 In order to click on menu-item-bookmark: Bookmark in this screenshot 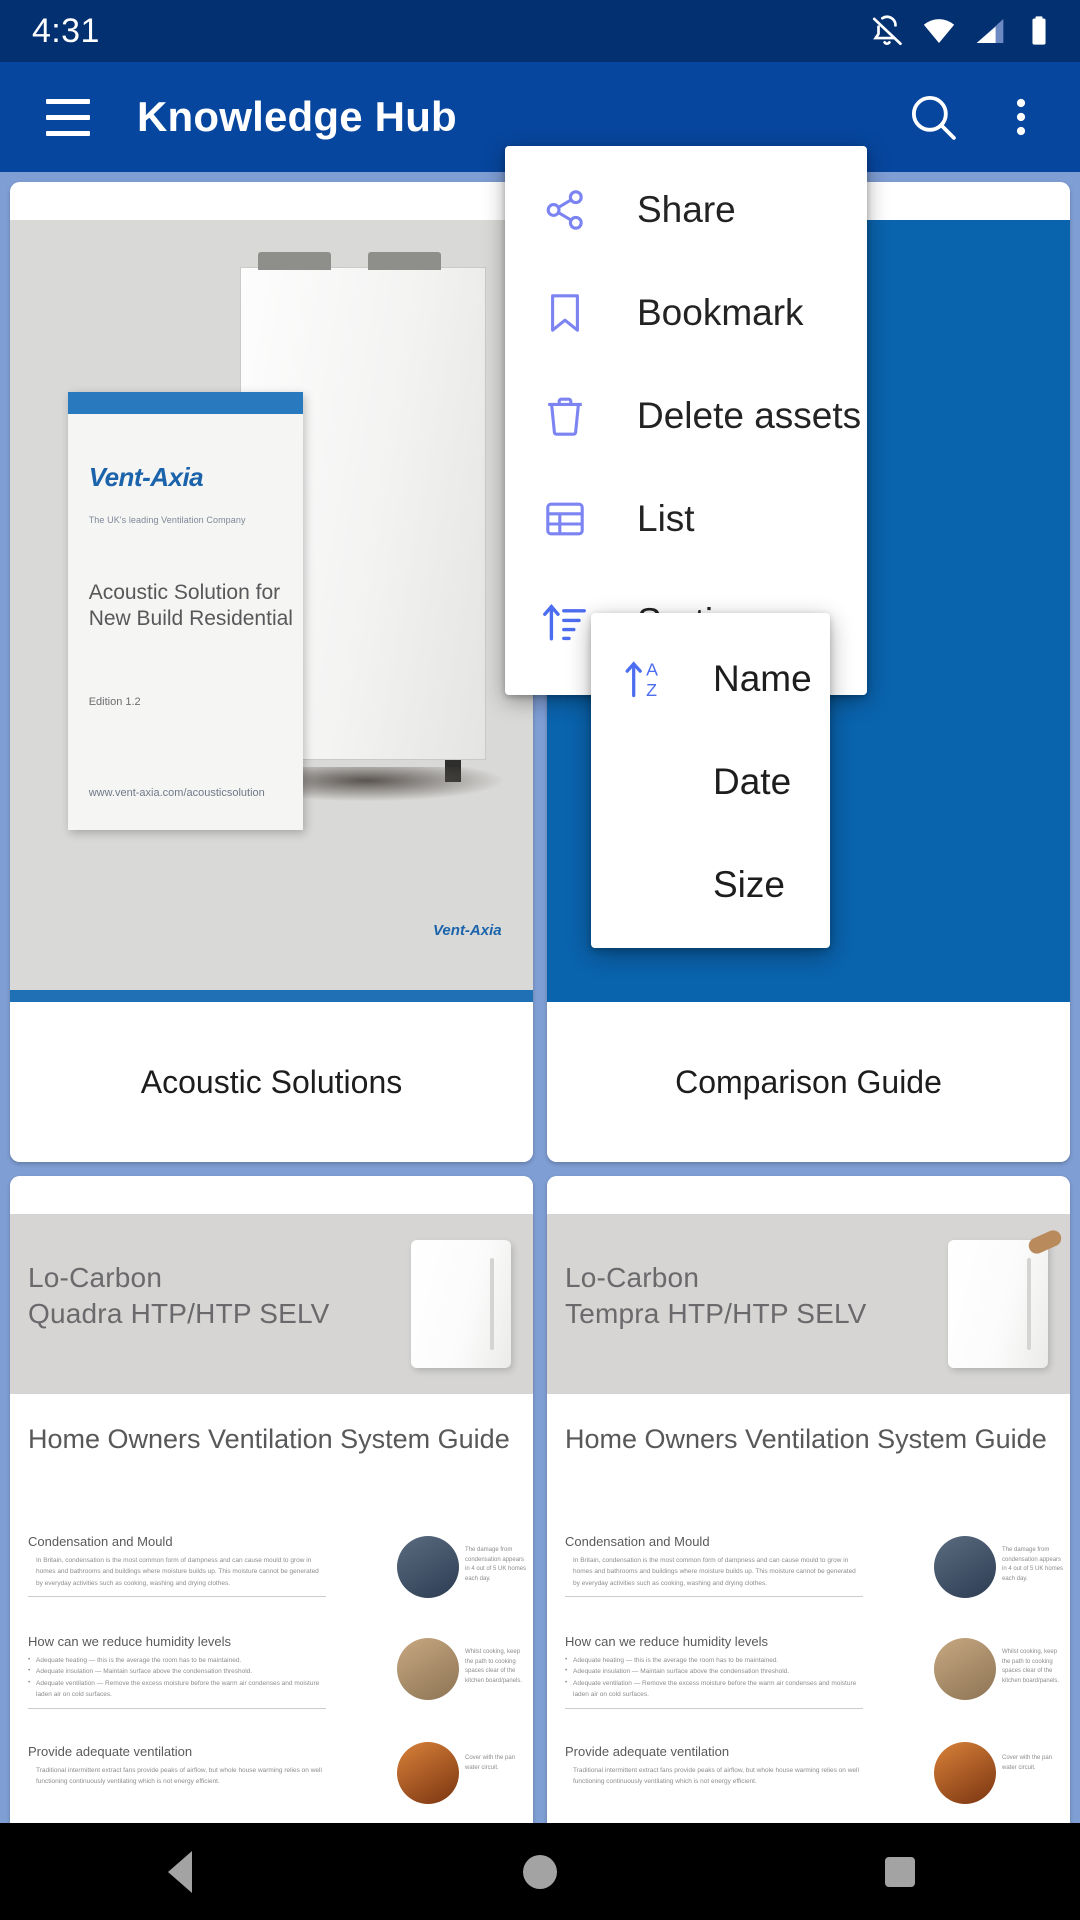, I will do `click(686, 312)`.